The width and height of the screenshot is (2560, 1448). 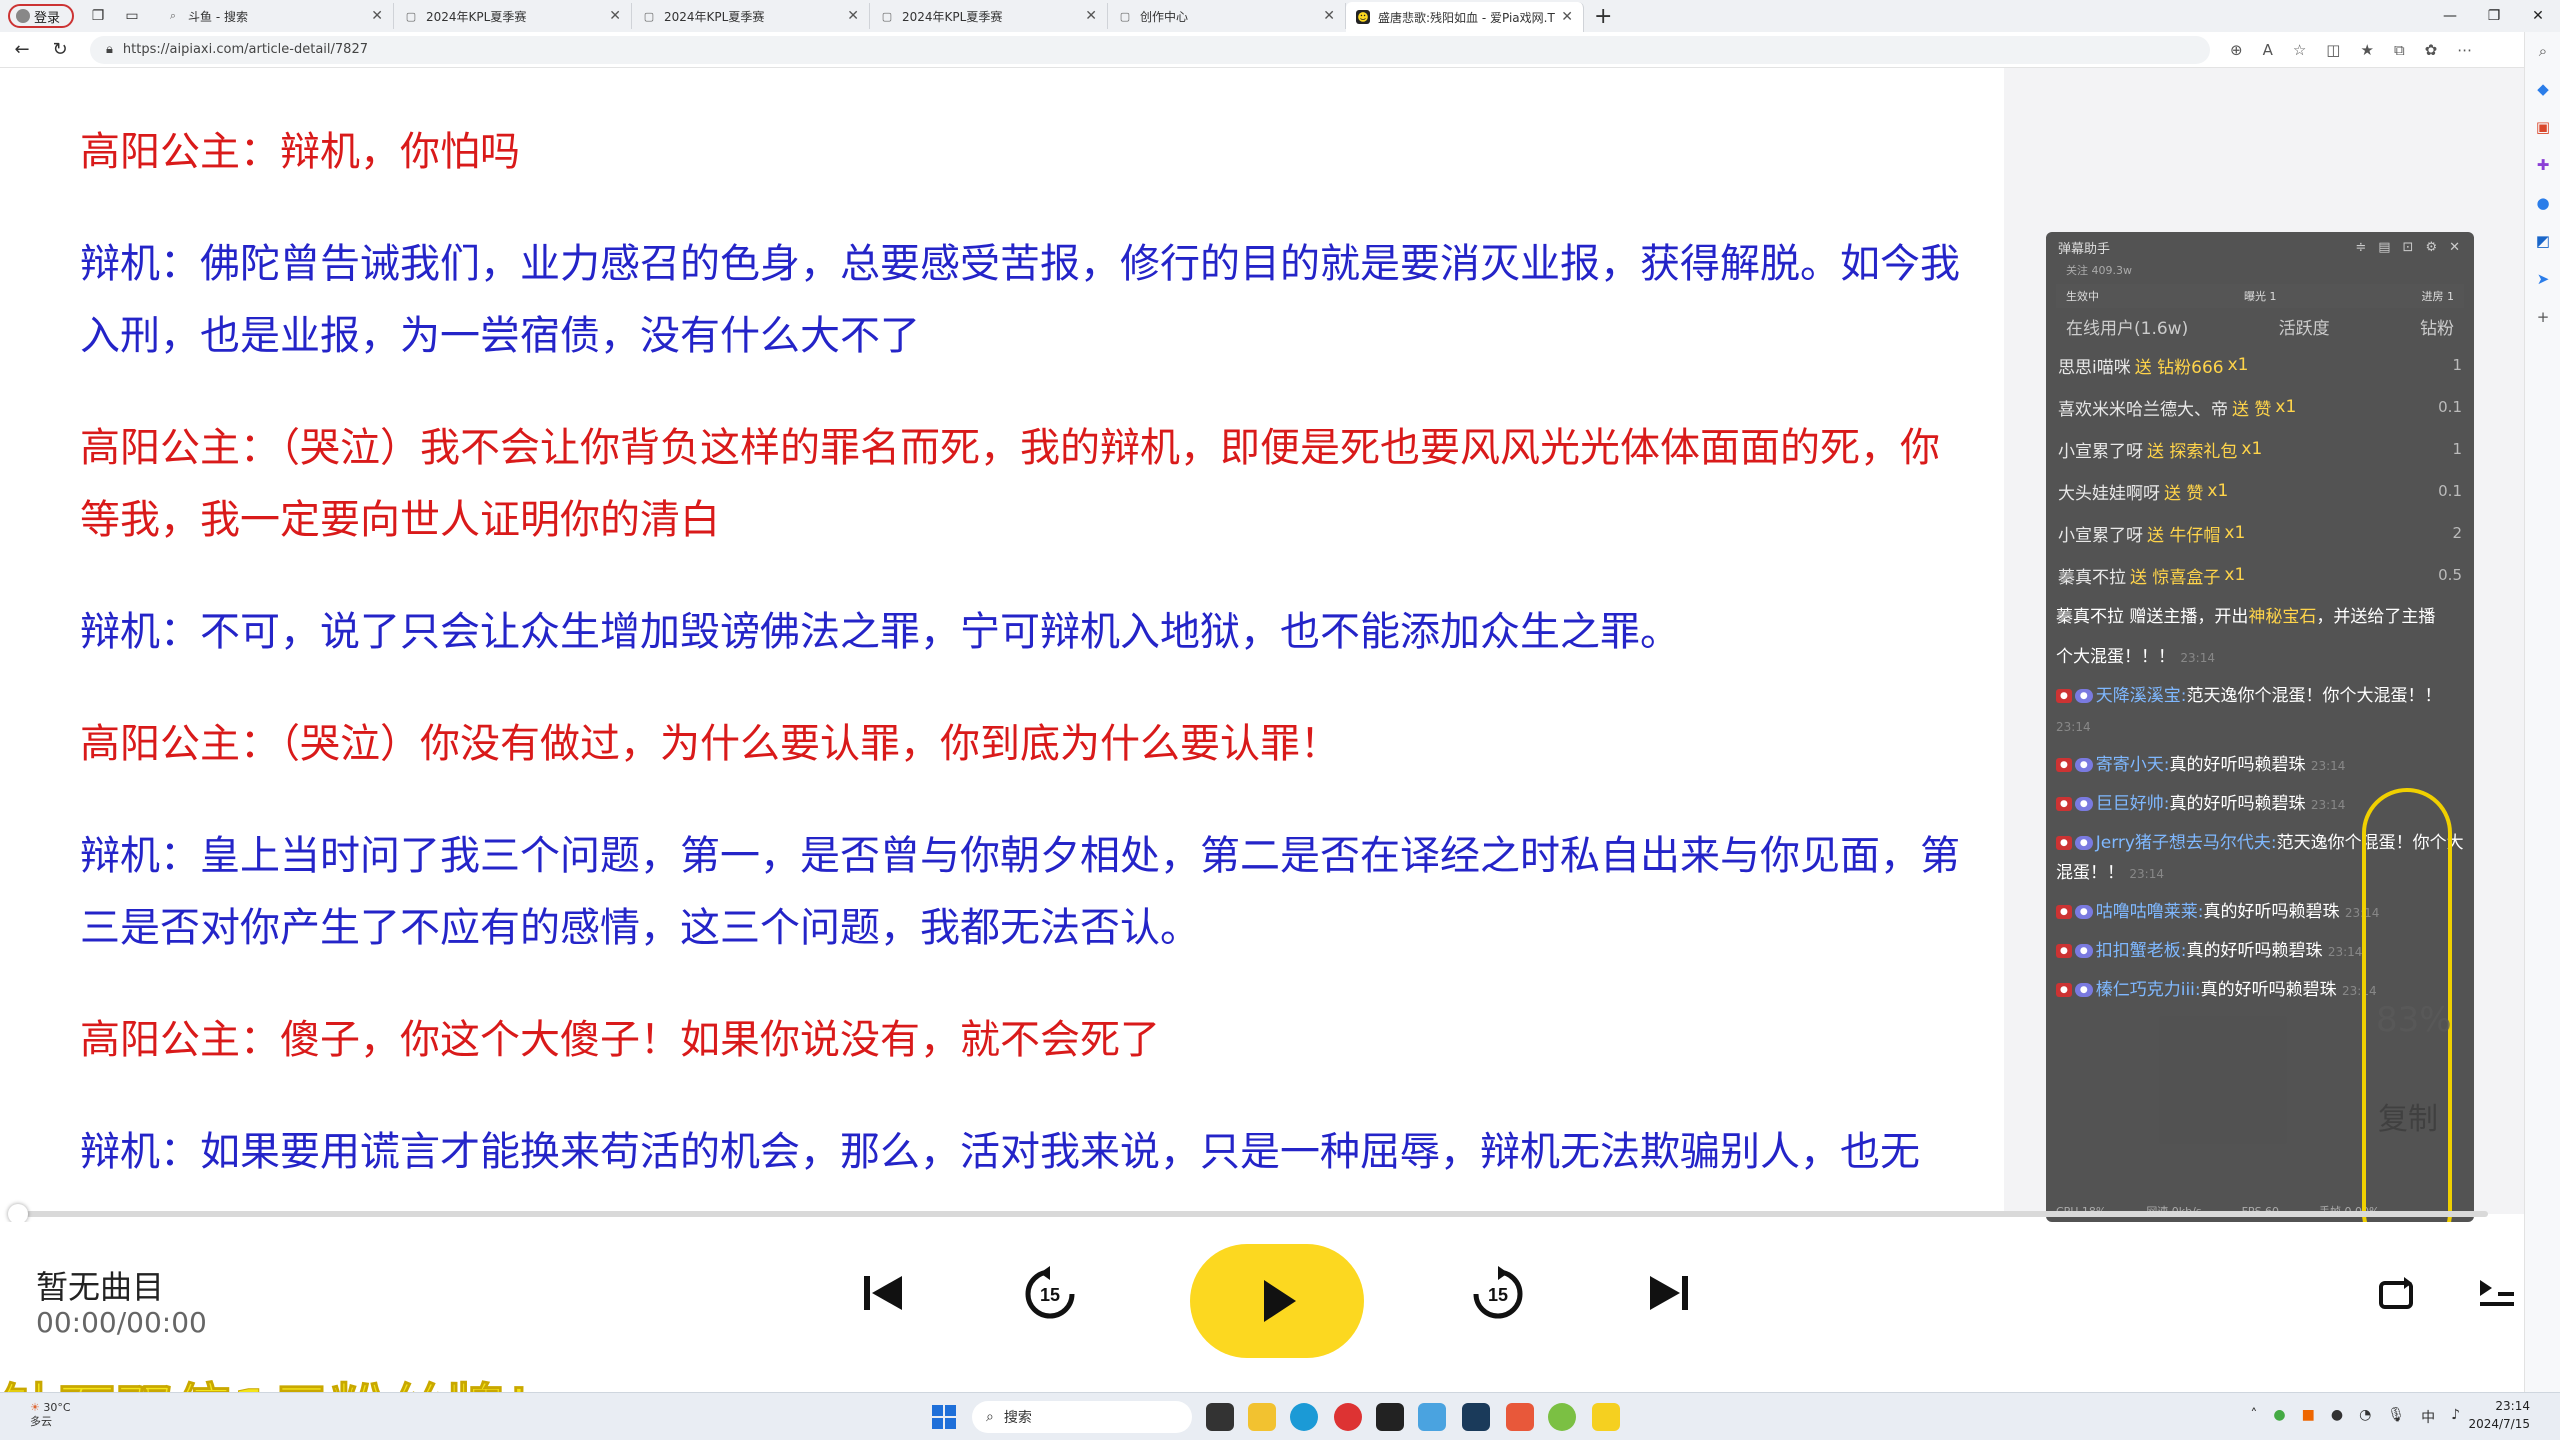 What do you see at coordinates (2223, 617) in the screenshot?
I see `notice-mid: ，开出` at bounding box center [2223, 617].